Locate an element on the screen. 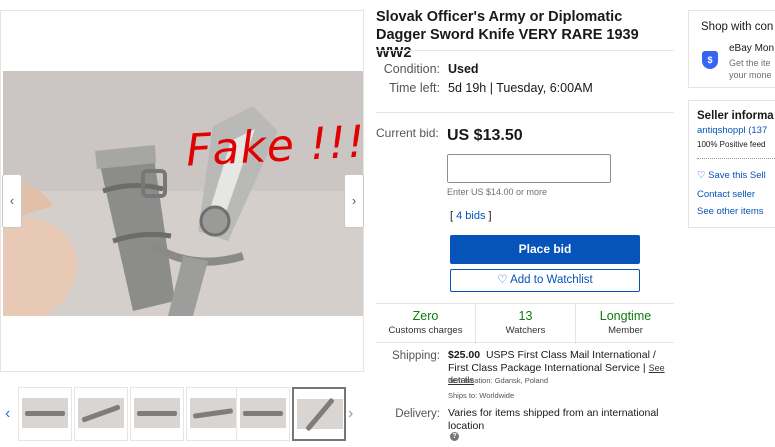 Image resolution: width=775 pixels, height=447 pixels. chevron-left-icon: ‹ is located at coordinates (12, 200).